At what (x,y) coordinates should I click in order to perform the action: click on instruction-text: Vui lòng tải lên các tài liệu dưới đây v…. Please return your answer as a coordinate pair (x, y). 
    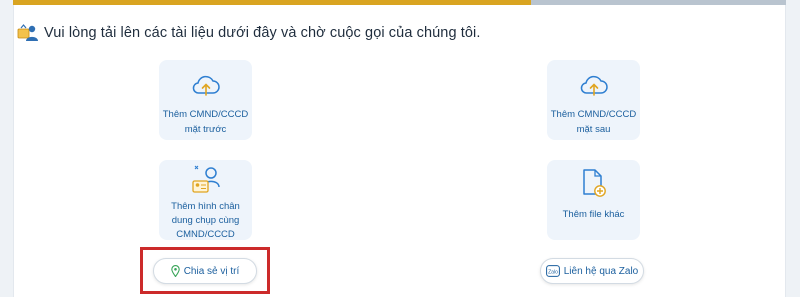
    Looking at the image, I should click on (262, 33).